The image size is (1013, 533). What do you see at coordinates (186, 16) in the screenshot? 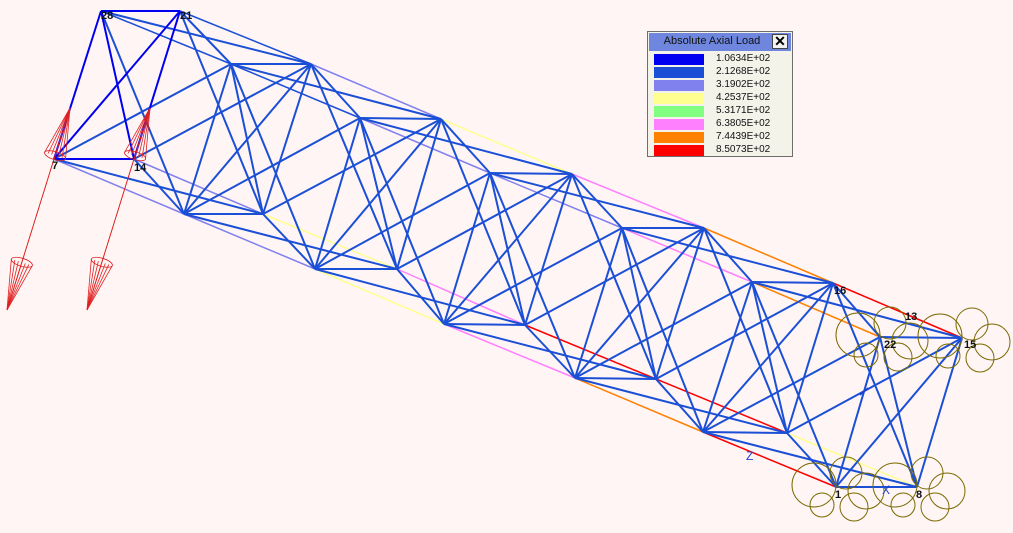
I see `node-label-21: 21` at bounding box center [186, 16].